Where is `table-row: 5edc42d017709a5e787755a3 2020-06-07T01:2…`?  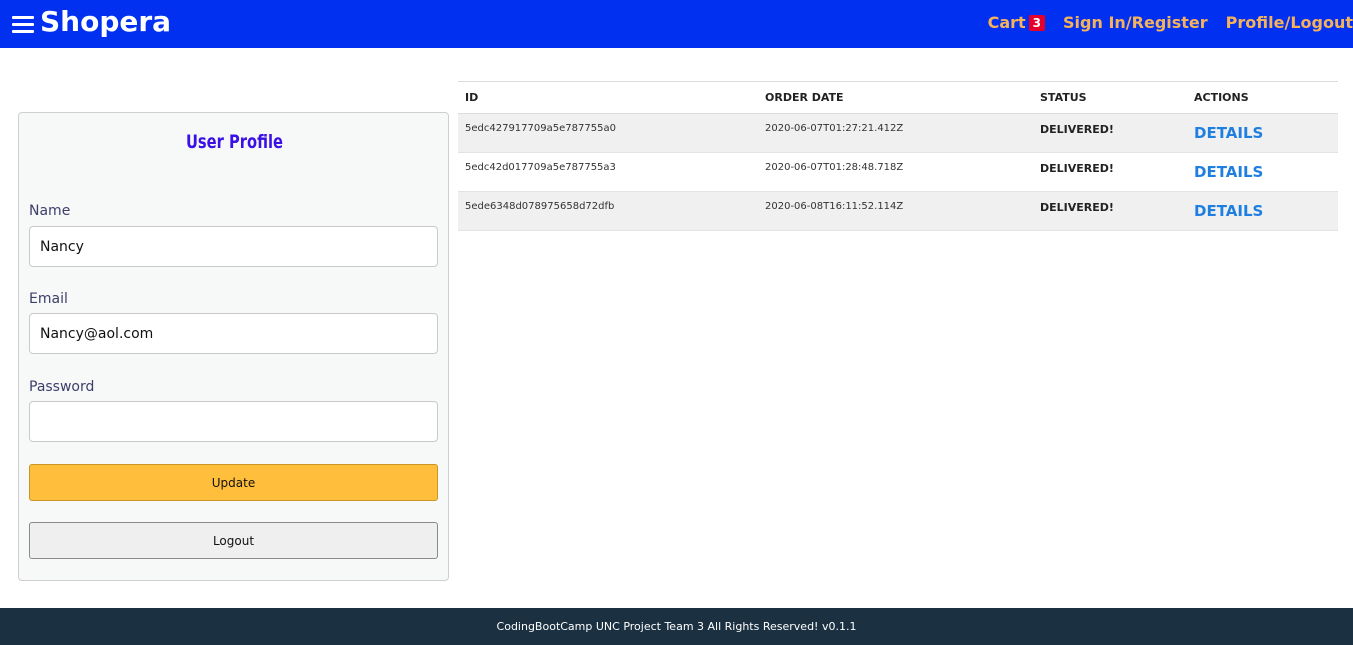
table-row: 5edc42d017709a5e787755a3 2020-06-07T01:2… is located at coordinates (898, 172).